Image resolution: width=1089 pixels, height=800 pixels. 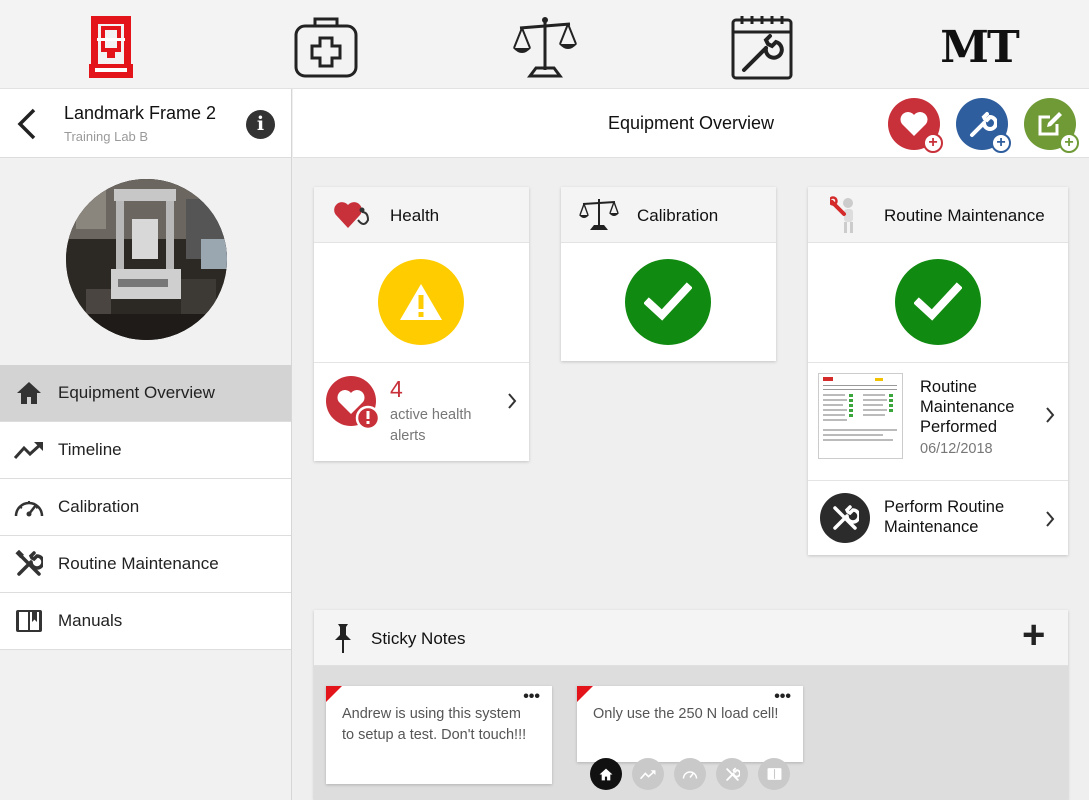 I want to click on health-card: Health 4 active health alerts, so click(x=421, y=324).